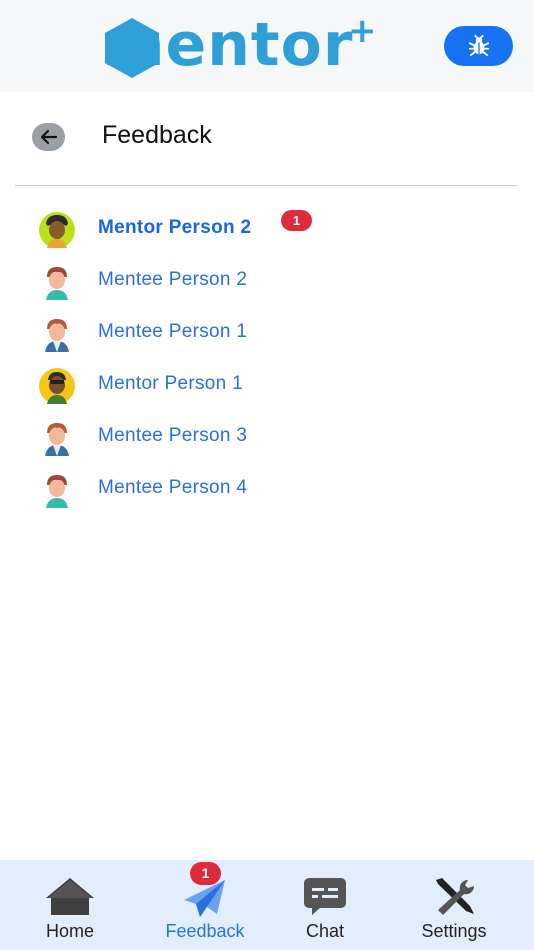 Image resolution: width=534 pixels, height=950 pixels. What do you see at coordinates (173, 331) in the screenshot?
I see `contact-name: Mentee Person 1` at bounding box center [173, 331].